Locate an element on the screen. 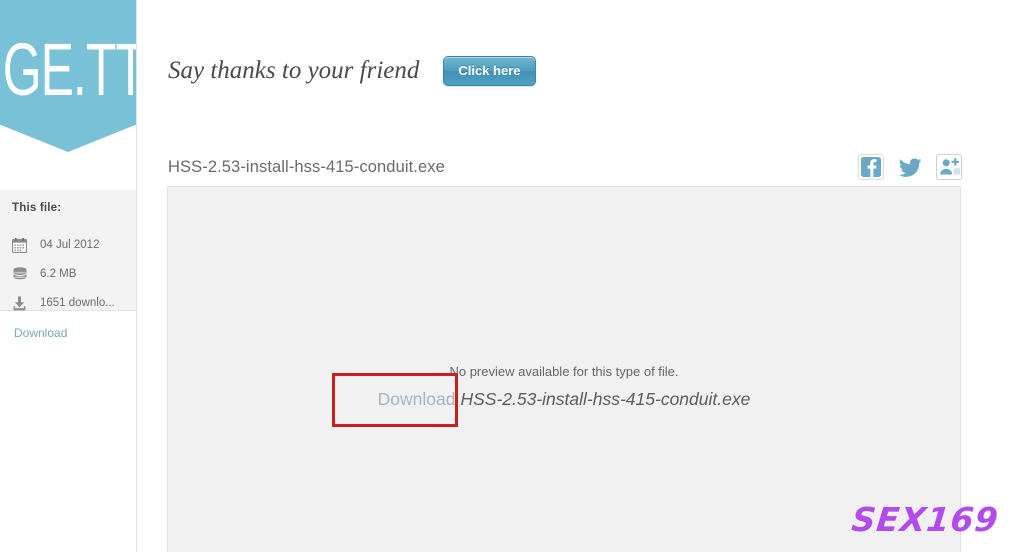 The image size is (1011, 552). preview-file-name: HSS-2.53-install-hss-415-conduit.exe is located at coordinates (605, 399).